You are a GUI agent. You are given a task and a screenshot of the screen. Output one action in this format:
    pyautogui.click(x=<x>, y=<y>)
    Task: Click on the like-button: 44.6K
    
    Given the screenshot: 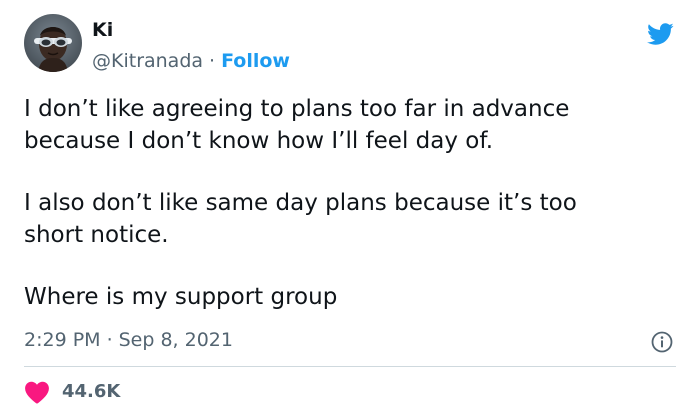 What is the action you would take?
    pyautogui.click(x=72, y=392)
    